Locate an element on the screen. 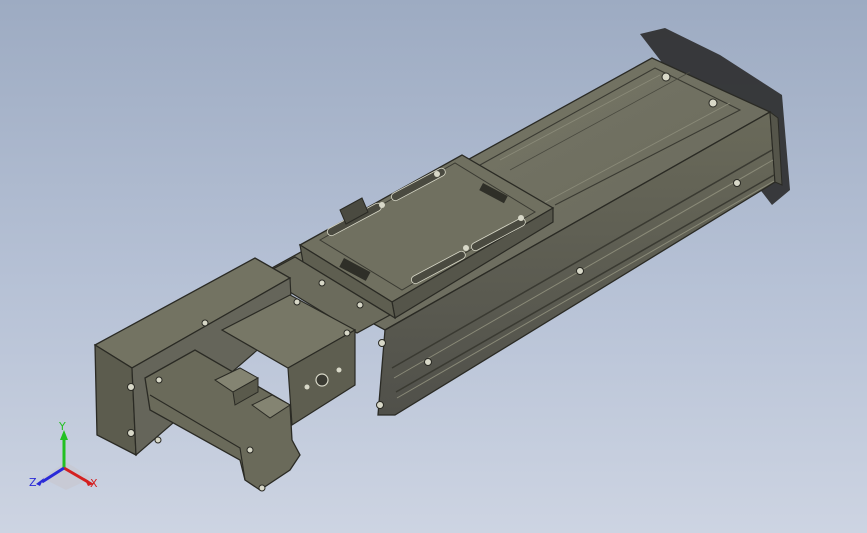 This screenshot has width=867, height=533. motor-front is located at coordinates (222, 420).